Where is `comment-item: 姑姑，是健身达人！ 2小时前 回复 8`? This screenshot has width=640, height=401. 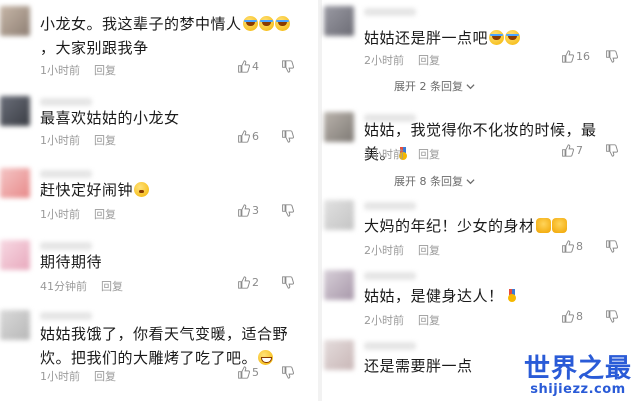 comment-item: 姑姑，是健身达人！ 2小时前 回复 8 is located at coordinates (482, 297).